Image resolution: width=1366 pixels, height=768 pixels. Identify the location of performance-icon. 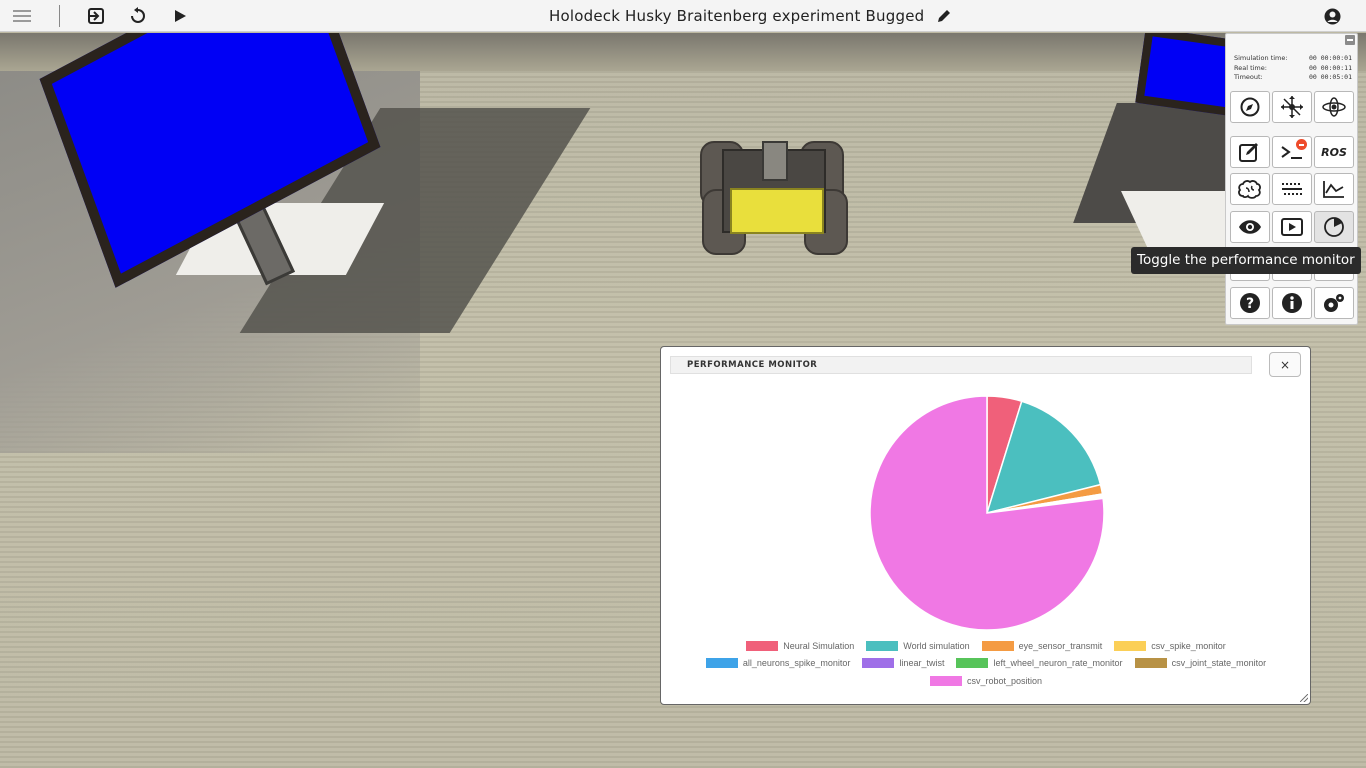
(1334, 227).